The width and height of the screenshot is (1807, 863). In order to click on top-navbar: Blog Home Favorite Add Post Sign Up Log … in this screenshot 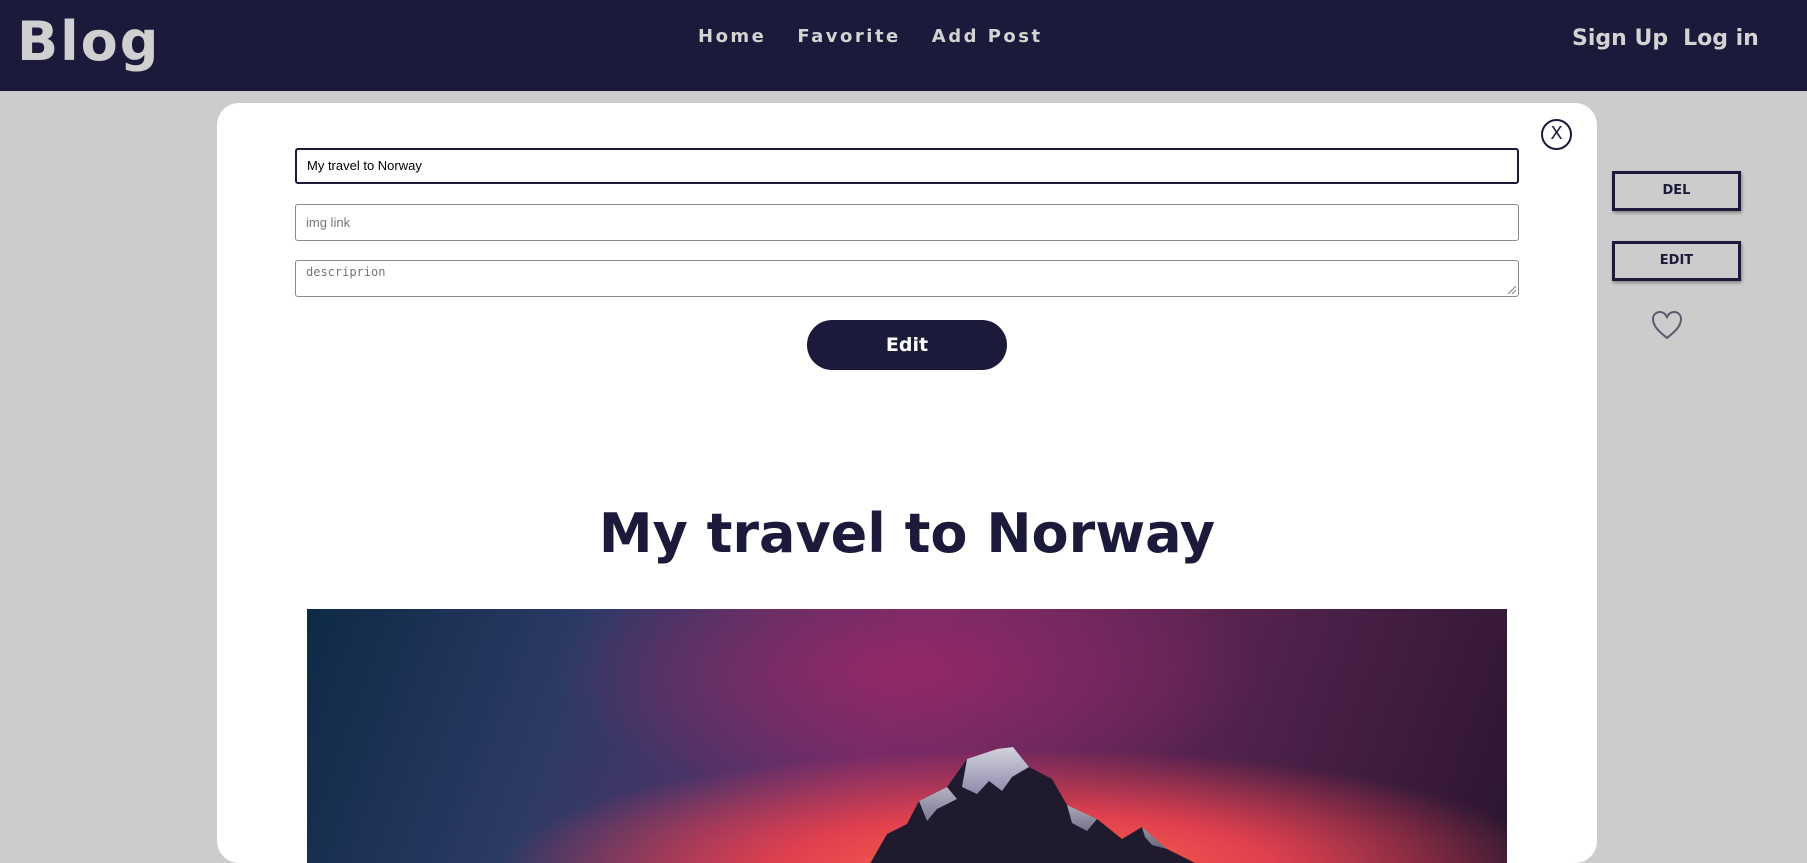, I will do `click(903, 45)`.